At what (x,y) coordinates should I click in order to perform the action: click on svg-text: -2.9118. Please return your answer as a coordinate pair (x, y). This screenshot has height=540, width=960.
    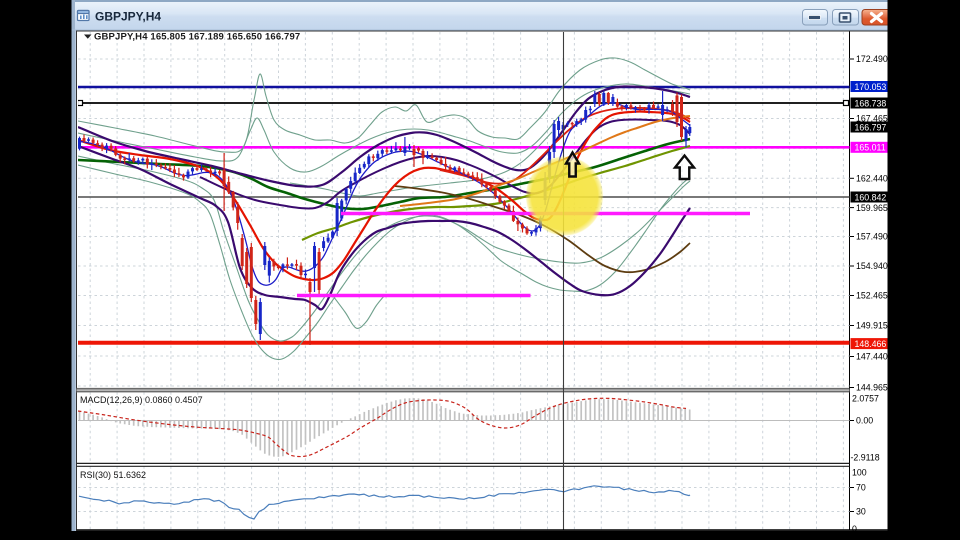
    Looking at the image, I should click on (865, 458).